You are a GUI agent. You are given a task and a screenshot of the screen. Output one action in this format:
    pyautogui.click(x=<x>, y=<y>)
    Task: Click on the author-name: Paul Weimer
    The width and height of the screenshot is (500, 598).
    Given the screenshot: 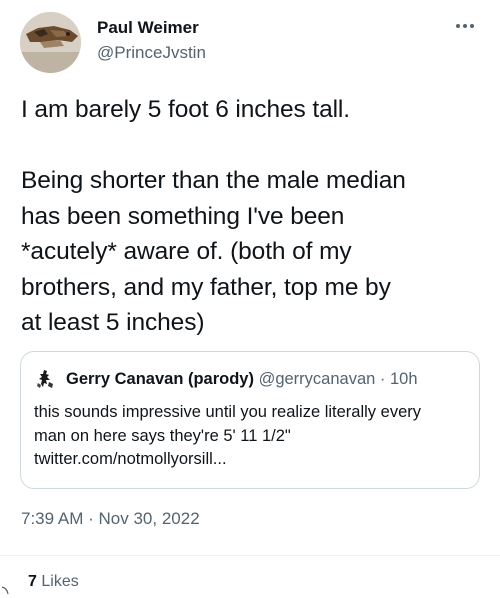 What is the action you would take?
    pyautogui.click(x=148, y=28)
    